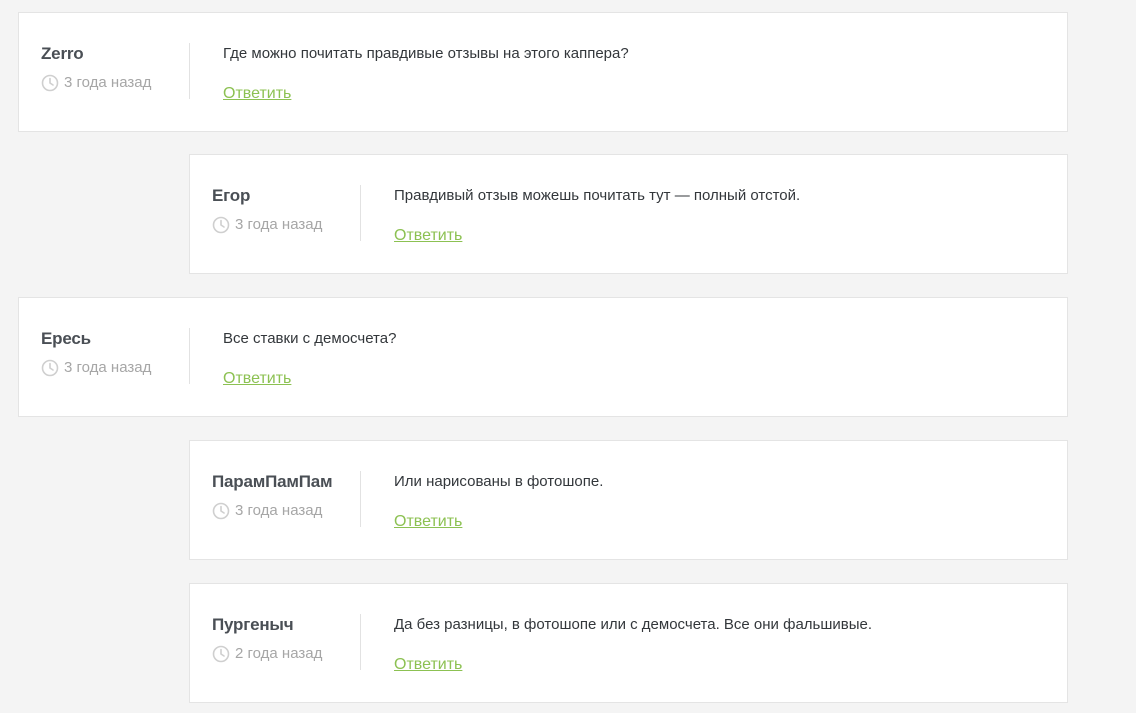  What do you see at coordinates (272, 481) in the screenshot?
I see `comment-author: ПарамПамПам` at bounding box center [272, 481].